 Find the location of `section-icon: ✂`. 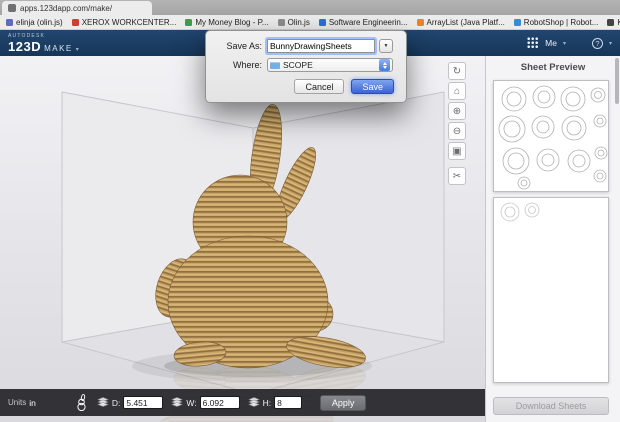

section-icon: ✂ is located at coordinates (457, 176).